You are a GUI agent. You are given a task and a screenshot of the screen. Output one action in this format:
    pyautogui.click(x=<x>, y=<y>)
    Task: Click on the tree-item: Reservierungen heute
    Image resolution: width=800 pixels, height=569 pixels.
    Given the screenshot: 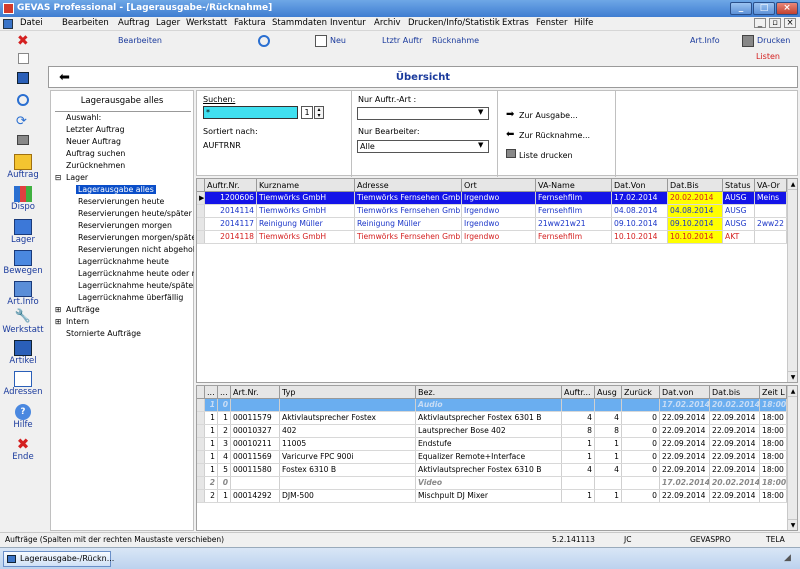 What is the action you would take?
    pyautogui.click(x=121, y=201)
    